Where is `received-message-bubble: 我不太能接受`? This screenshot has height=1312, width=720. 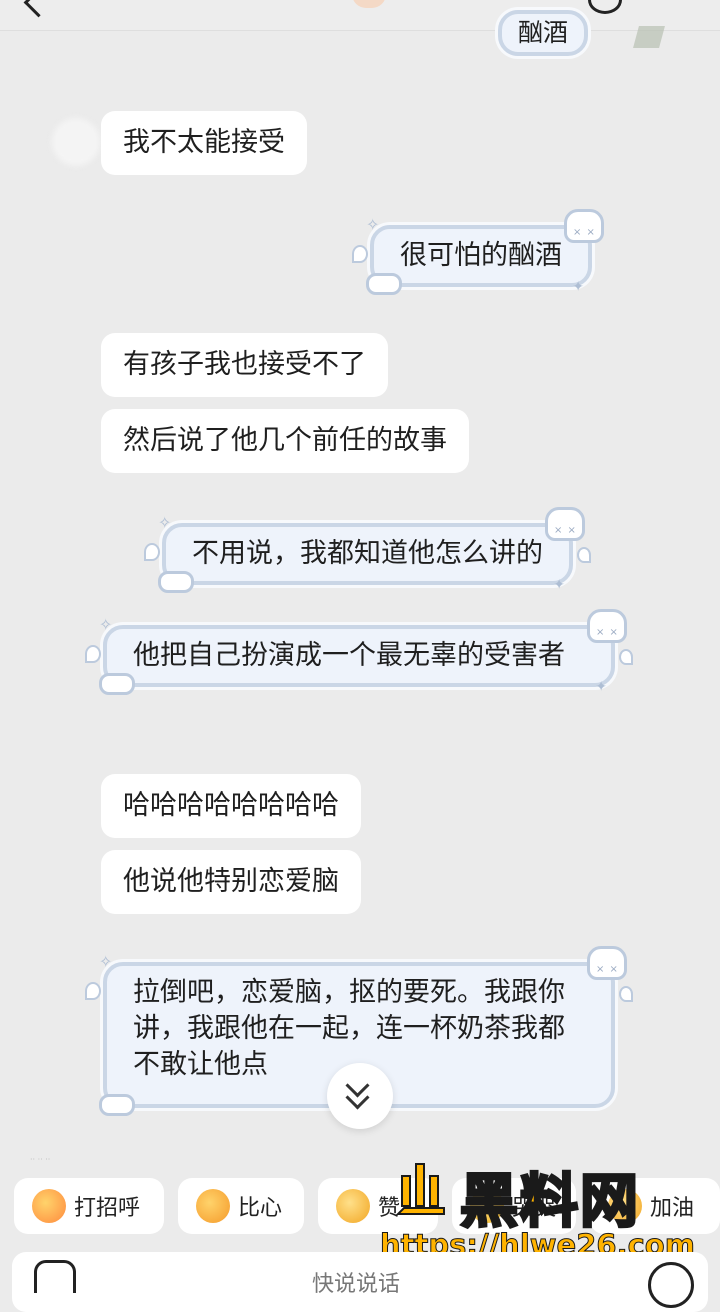 received-message-bubble: 我不太能接受 is located at coordinates (204, 143).